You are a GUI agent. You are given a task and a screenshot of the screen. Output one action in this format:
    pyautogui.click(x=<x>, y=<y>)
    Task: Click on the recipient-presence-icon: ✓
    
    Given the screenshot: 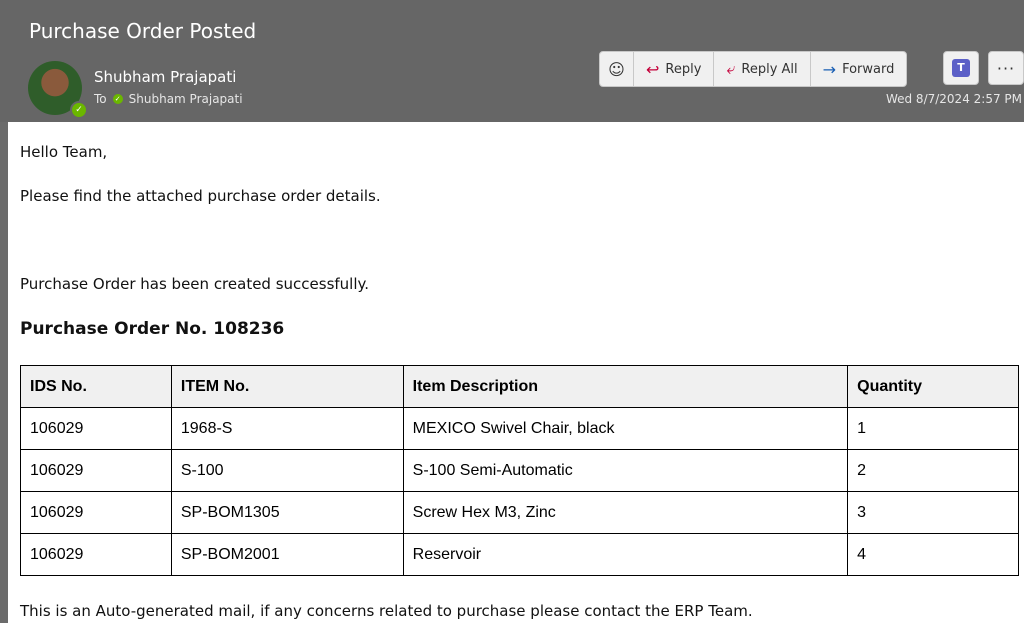 What is the action you would take?
    pyautogui.click(x=117, y=99)
    